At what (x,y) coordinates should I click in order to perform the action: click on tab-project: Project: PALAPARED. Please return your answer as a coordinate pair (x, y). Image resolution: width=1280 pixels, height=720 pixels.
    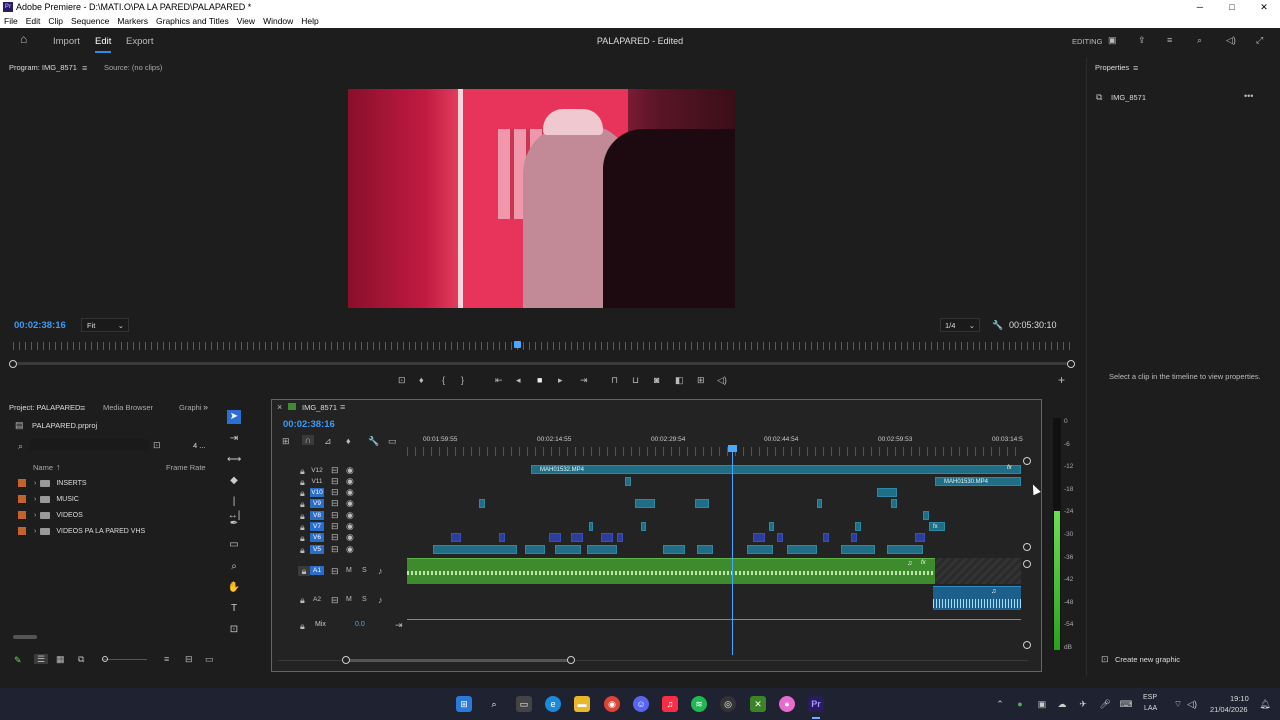
    Looking at the image, I should click on (44, 407).